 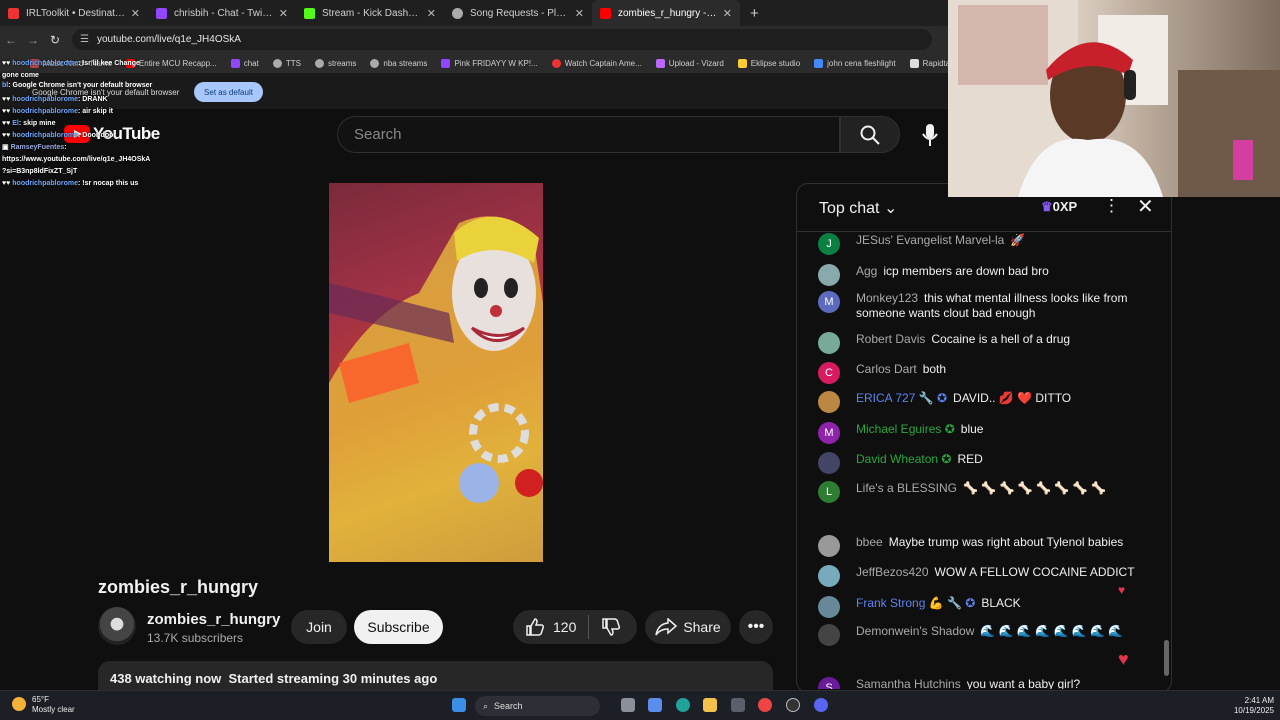 I want to click on file-explorer-icon, so click(x=710, y=705).